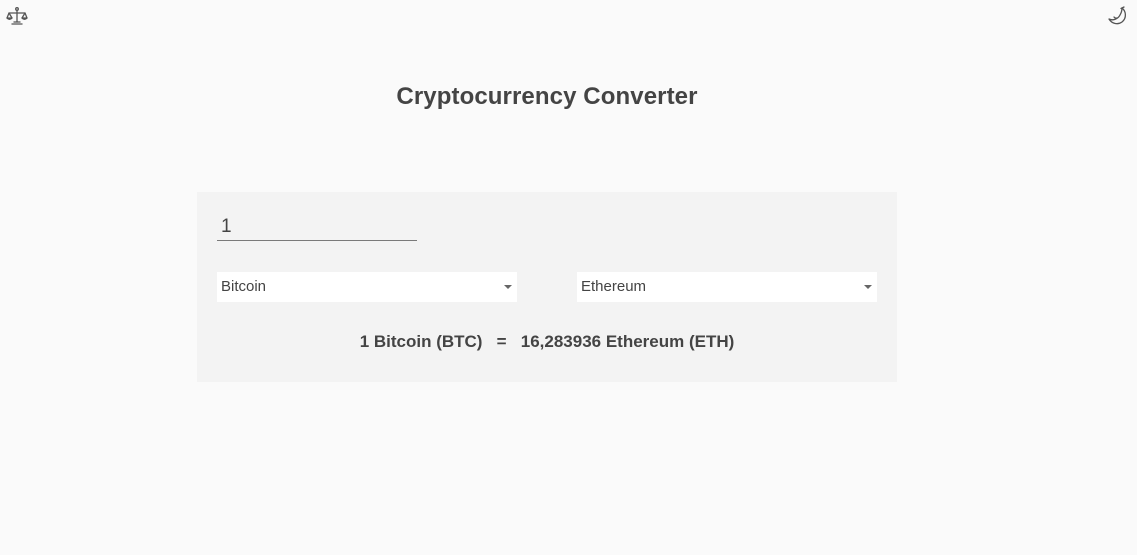 This screenshot has width=1137, height=555. I want to click on amount-input, so click(317, 227).